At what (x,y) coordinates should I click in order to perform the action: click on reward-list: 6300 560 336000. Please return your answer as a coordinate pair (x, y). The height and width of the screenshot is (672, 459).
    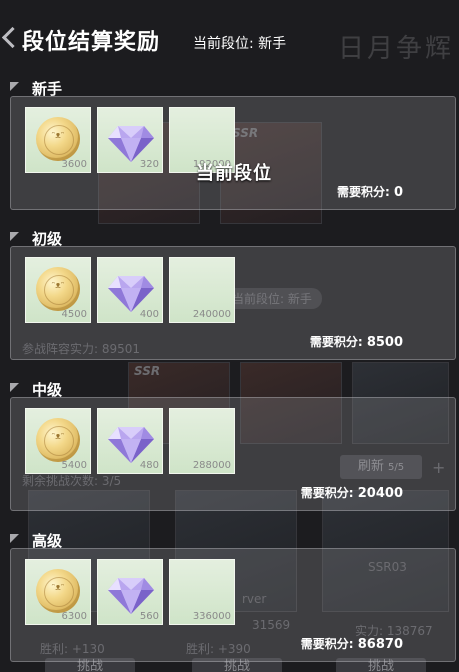
    Looking at the image, I should click on (130, 592).